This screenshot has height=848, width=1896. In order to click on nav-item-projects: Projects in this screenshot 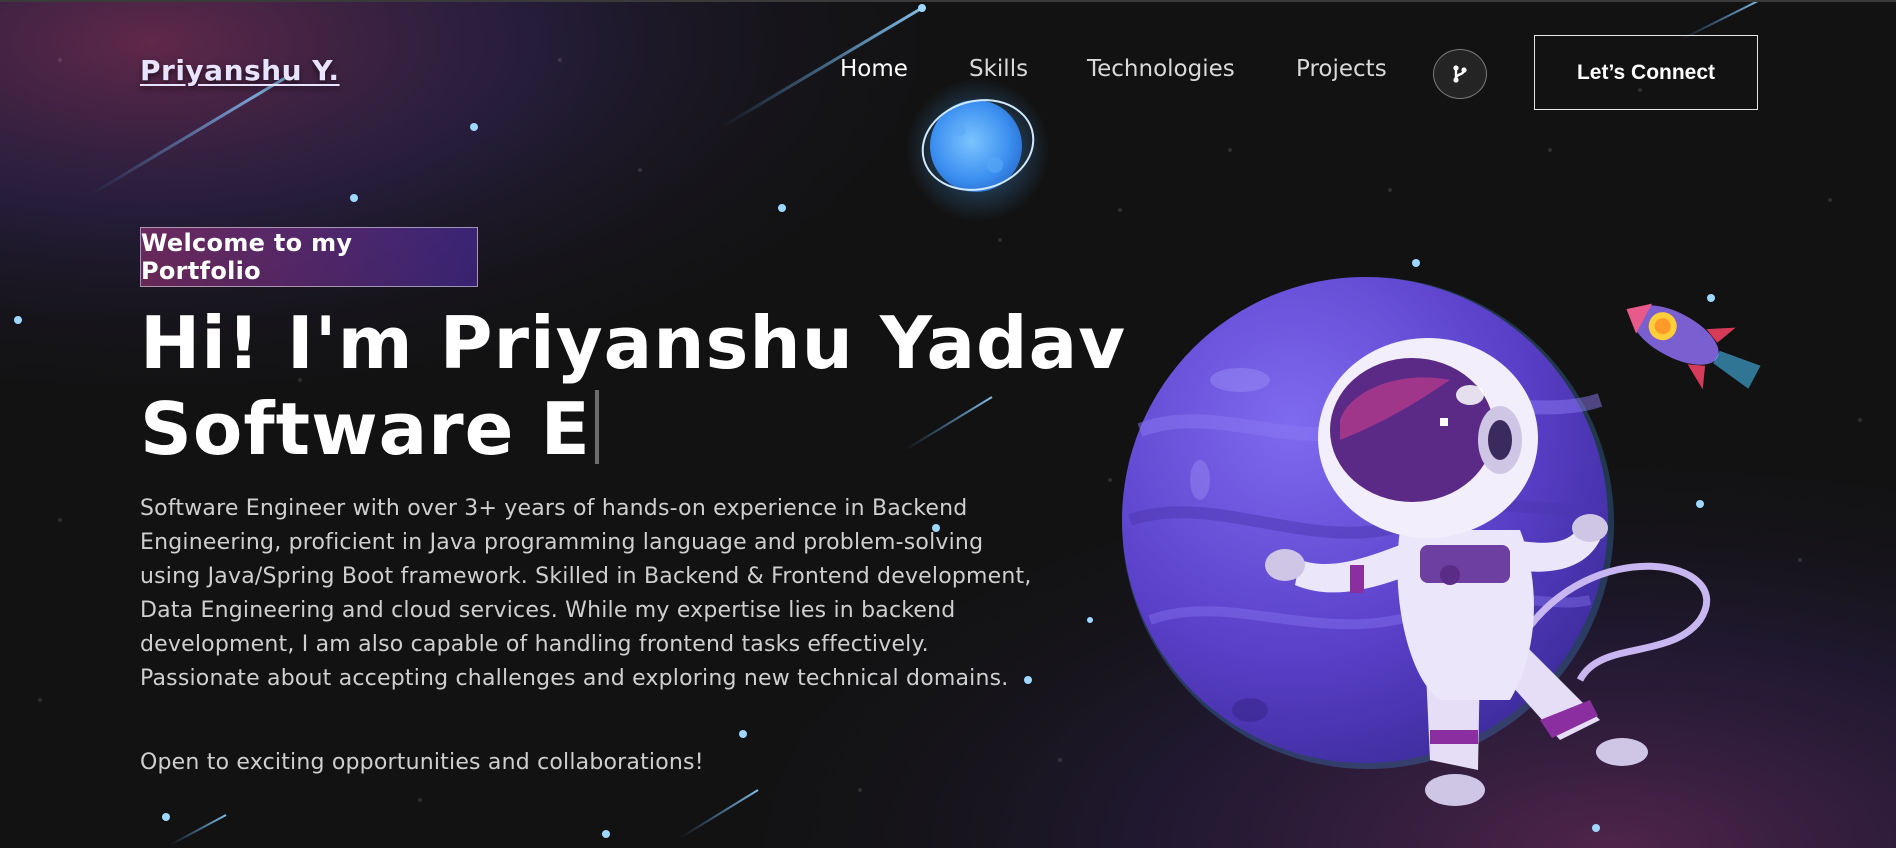, I will do `click(1341, 69)`.